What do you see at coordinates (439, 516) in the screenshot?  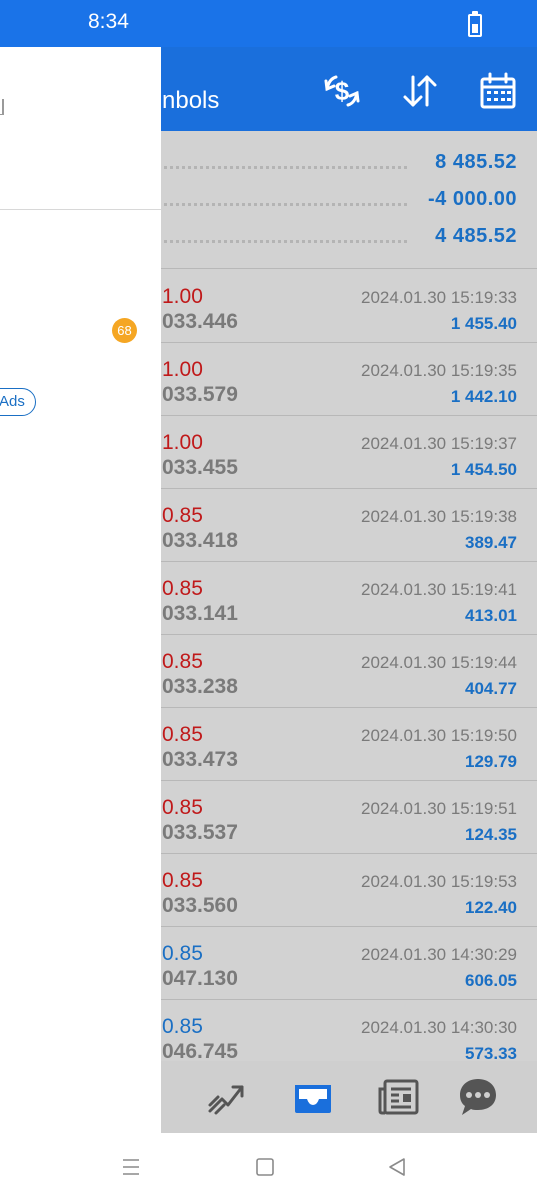 I see `deal-date: 2024.01.30 15:19:38` at bounding box center [439, 516].